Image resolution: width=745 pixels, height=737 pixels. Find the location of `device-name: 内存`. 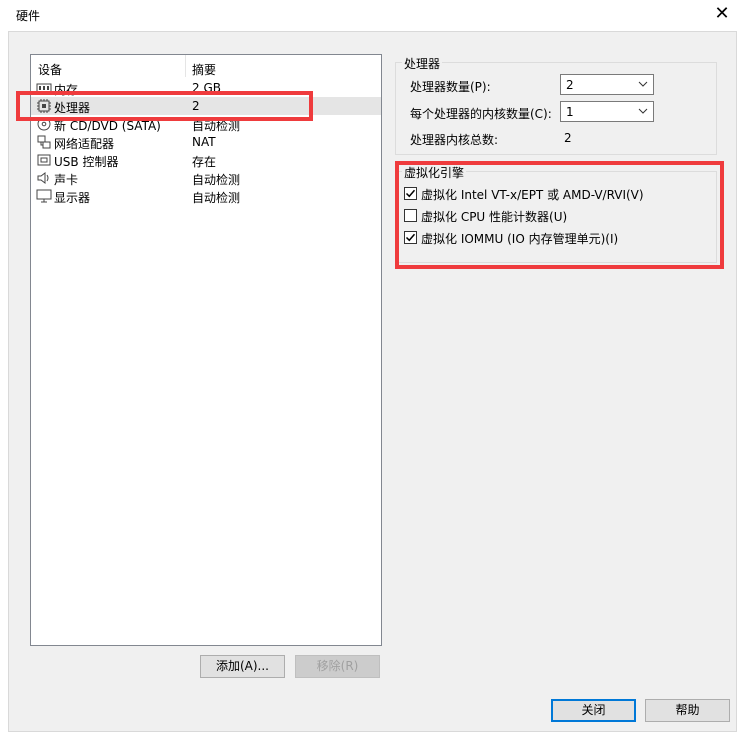

device-name: 内存 is located at coordinates (66, 90).